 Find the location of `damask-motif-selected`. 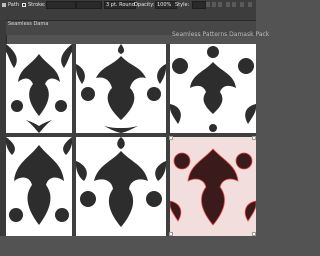

damask-motif-selected is located at coordinates (213, 187).